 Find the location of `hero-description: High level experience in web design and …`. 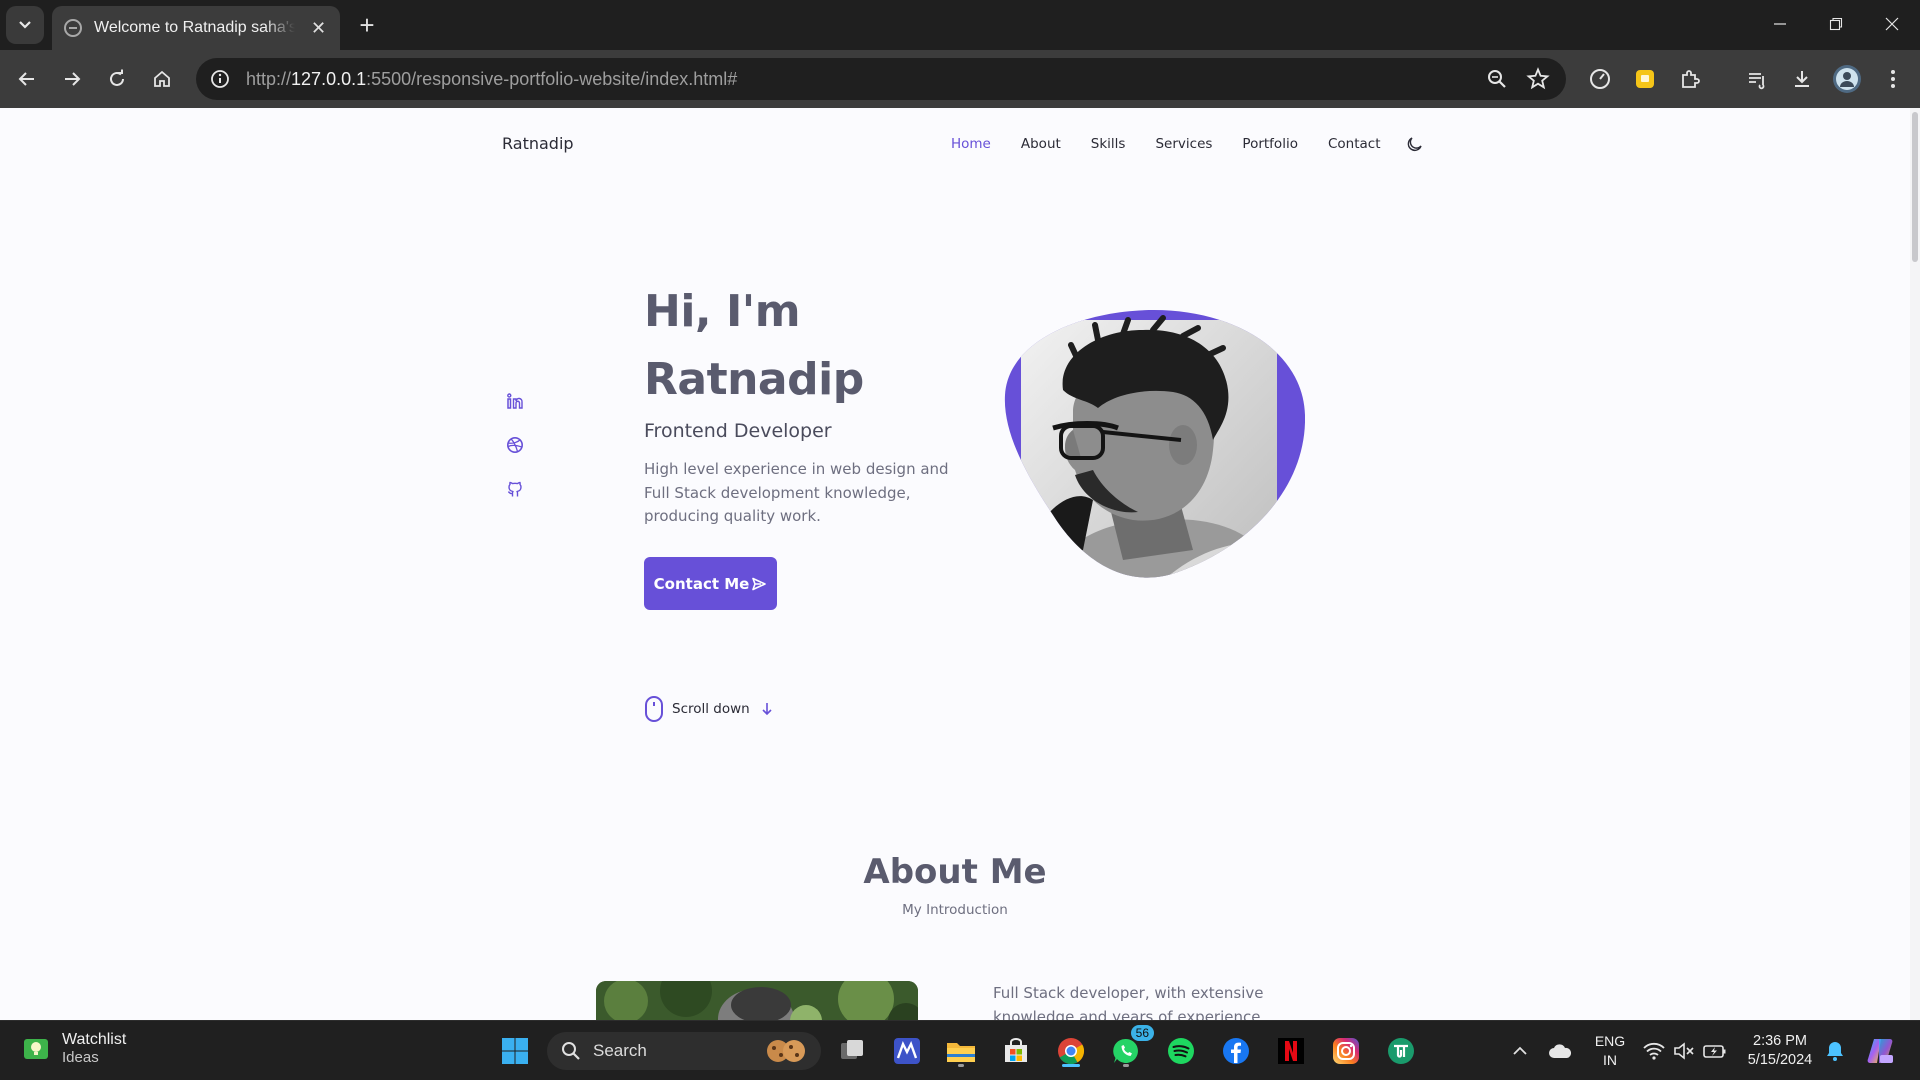

hero-description: High level experience in web design and … is located at coordinates (796, 492).